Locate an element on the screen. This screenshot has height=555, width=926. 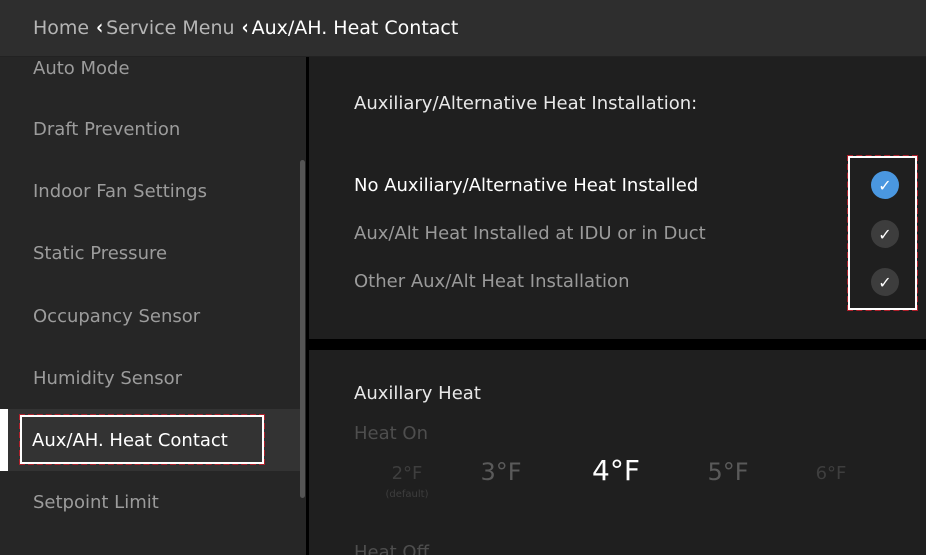
sidebar-item-label: Humidity Sensor is located at coordinates (108, 378).